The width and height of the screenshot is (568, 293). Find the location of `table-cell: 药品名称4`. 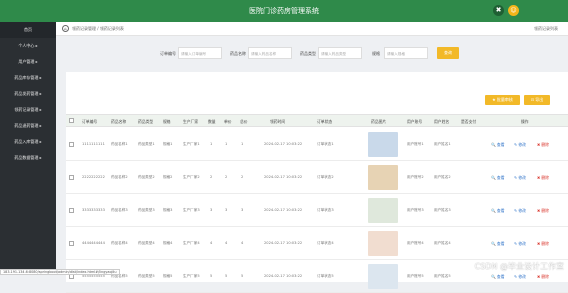

table-cell: 药品名称4 is located at coordinates (119, 243).